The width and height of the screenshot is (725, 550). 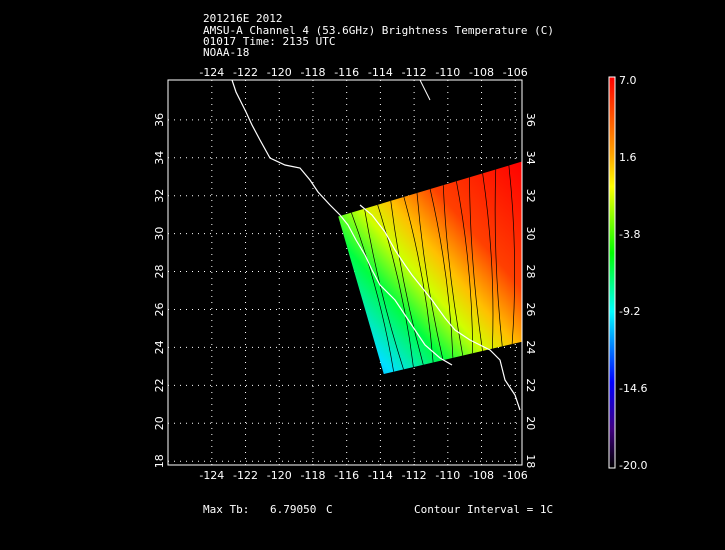 I want to click on max-tb-label: Max Tb:, so click(x=226, y=509).